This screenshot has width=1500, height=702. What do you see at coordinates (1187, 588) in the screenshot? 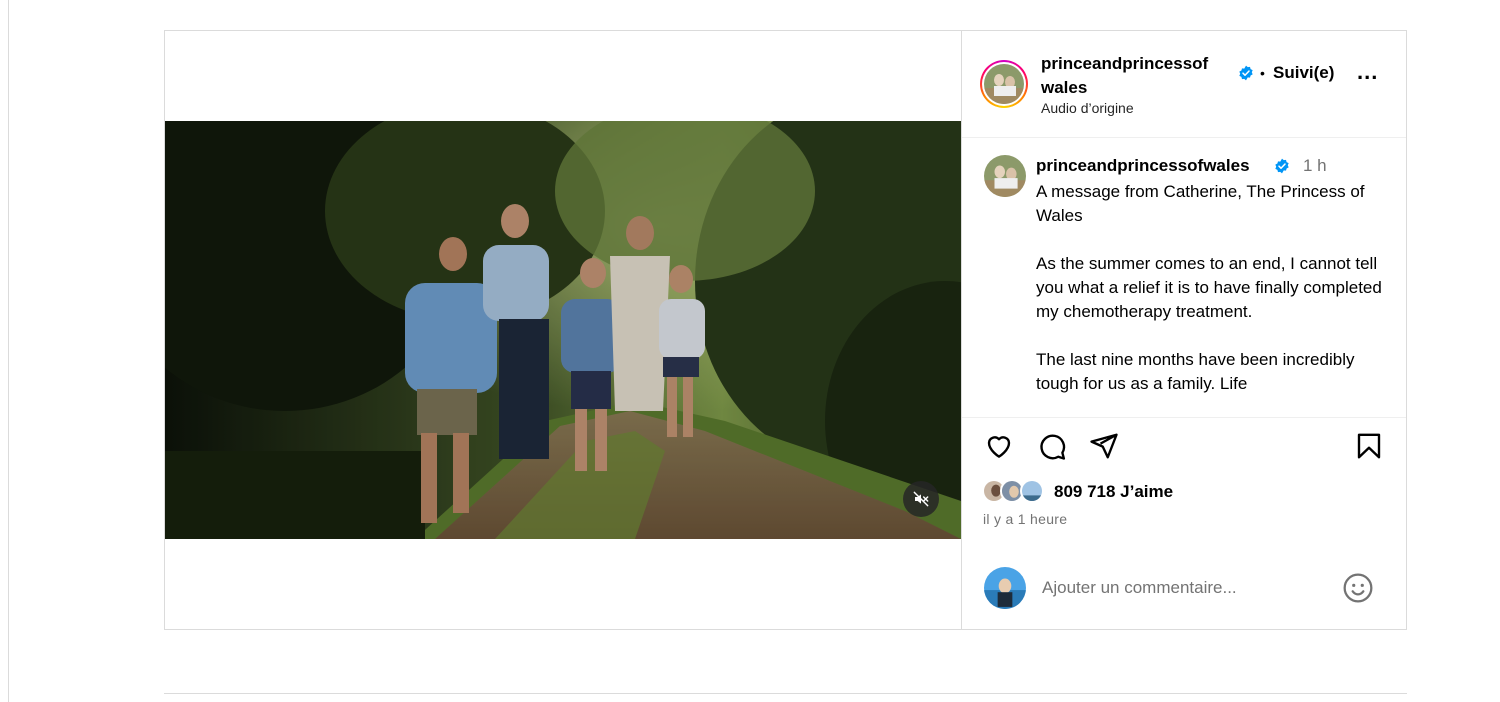
I see `comment-input` at bounding box center [1187, 588].